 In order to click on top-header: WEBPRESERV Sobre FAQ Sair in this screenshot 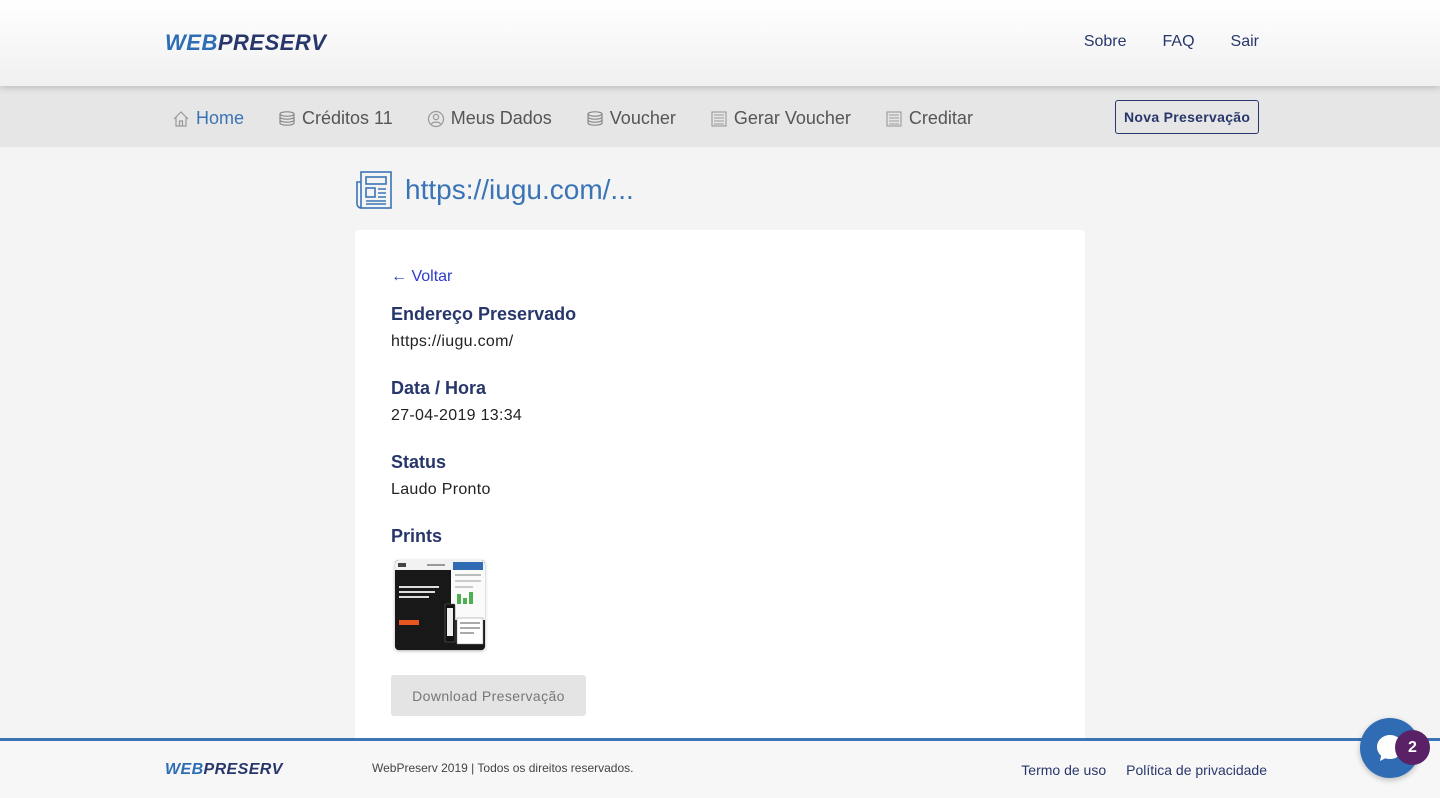, I will do `click(720, 43)`.